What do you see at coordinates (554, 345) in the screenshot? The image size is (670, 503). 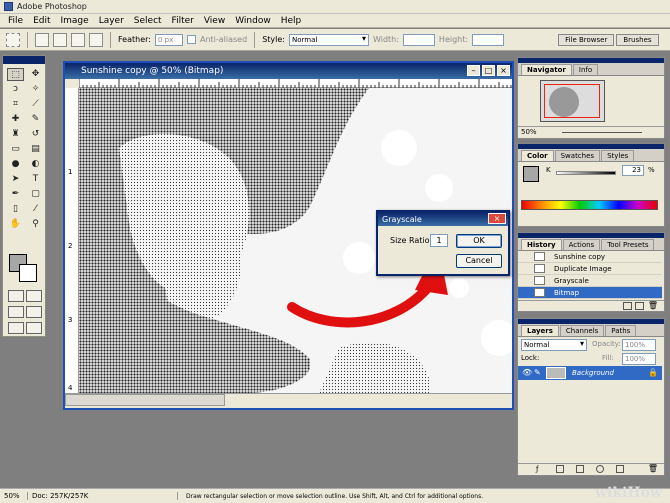 I see `blend-mode-select: Normal` at bounding box center [554, 345].